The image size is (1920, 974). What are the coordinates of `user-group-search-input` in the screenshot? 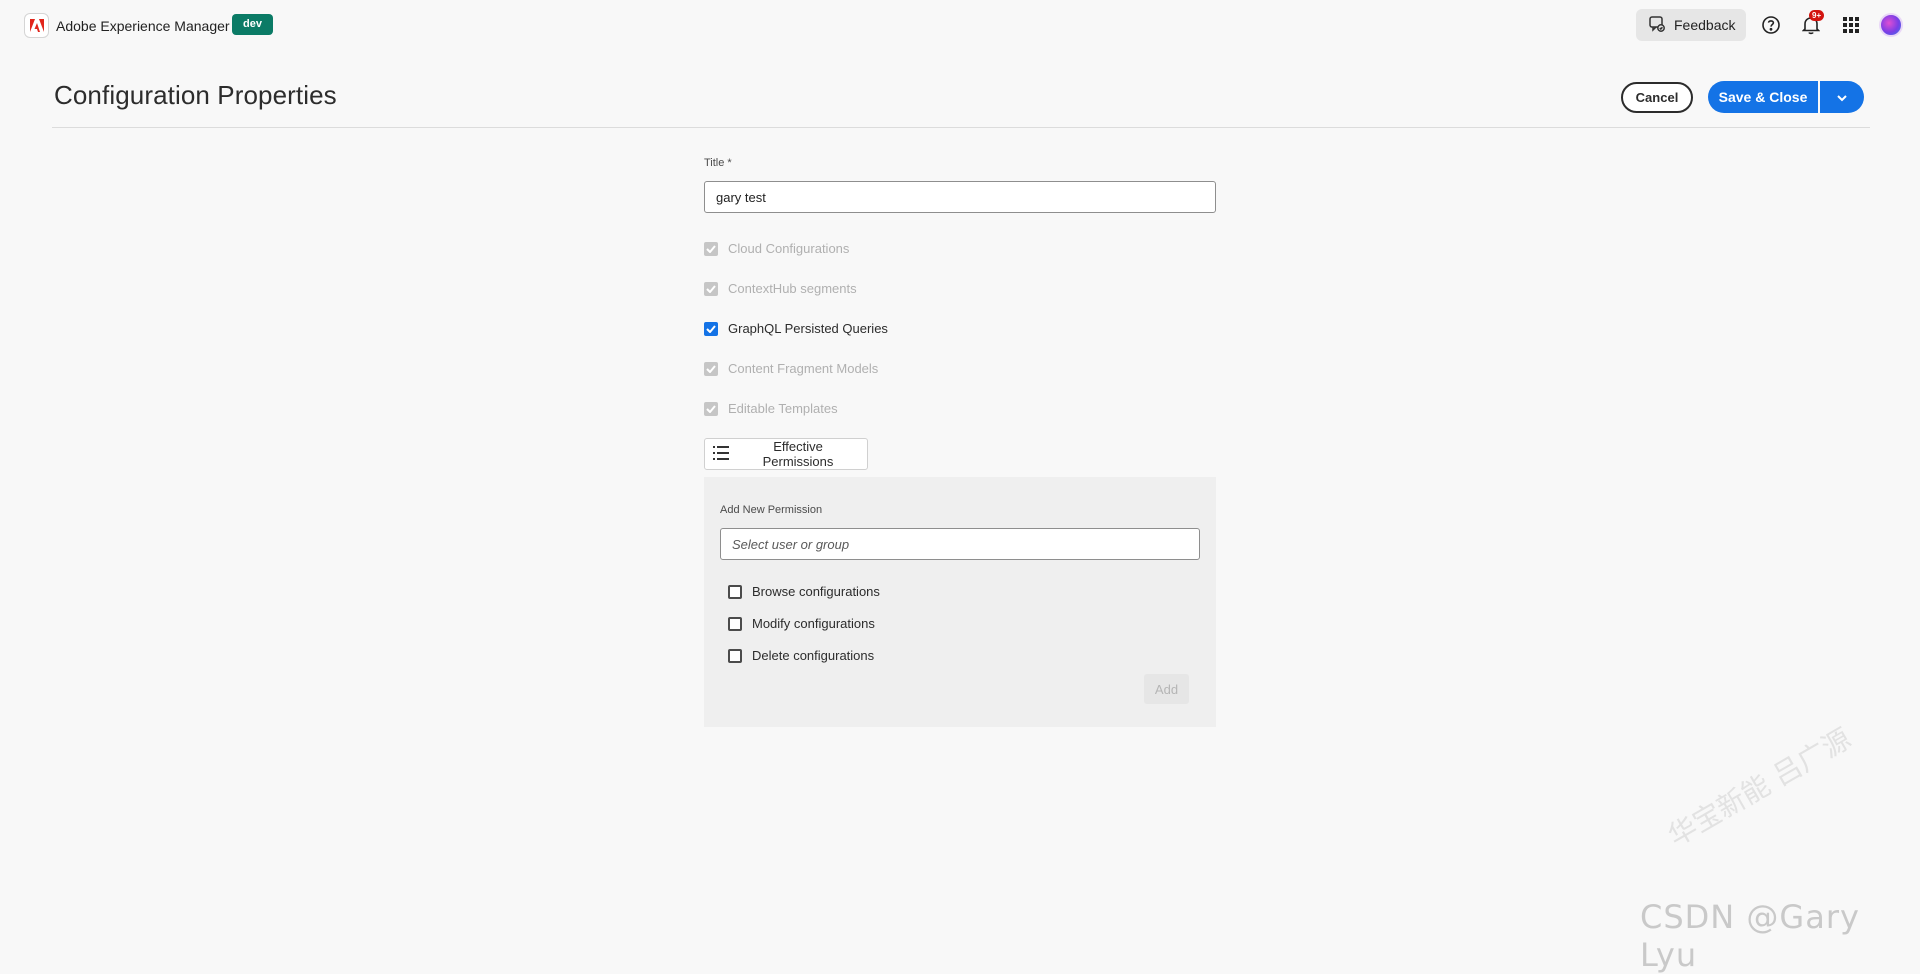 It's located at (960, 544).